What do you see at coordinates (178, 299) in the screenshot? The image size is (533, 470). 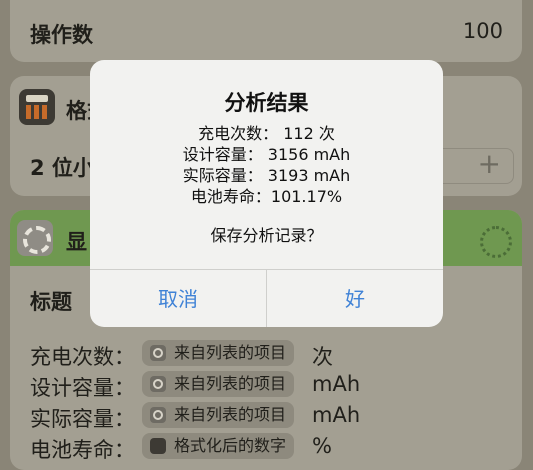 I see `cancel-button: 取消` at bounding box center [178, 299].